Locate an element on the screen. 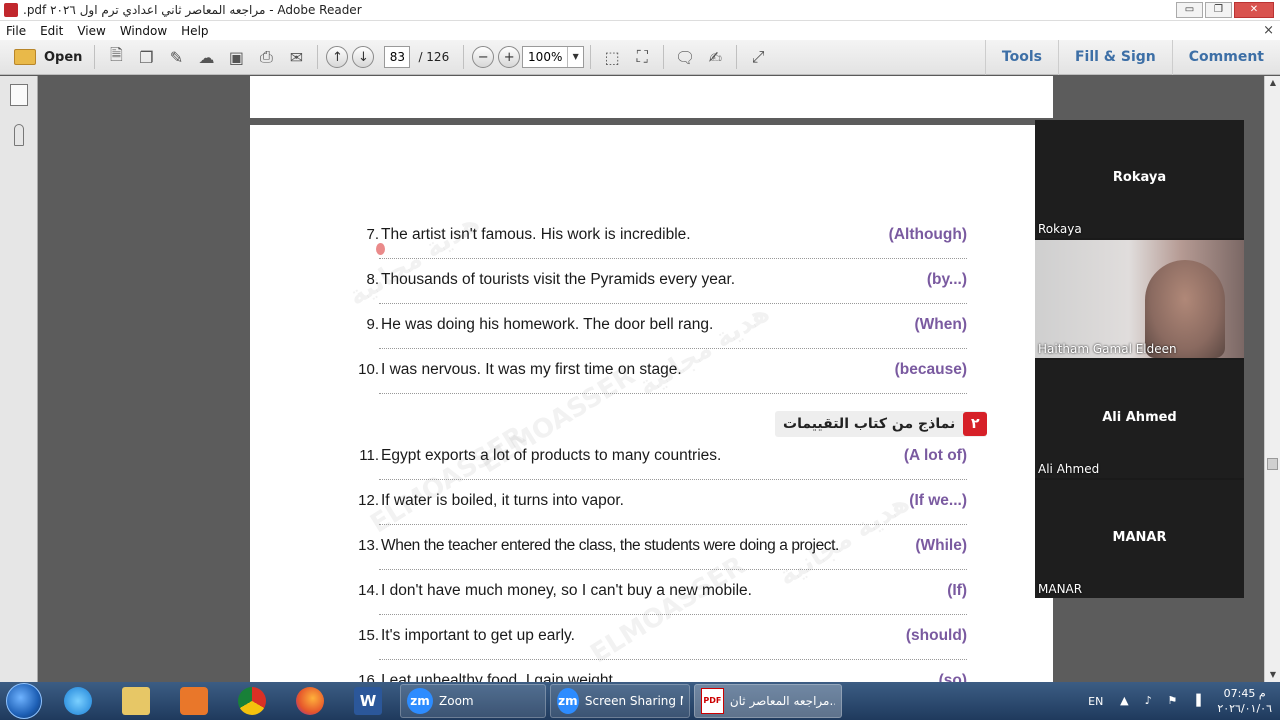 This screenshot has width=1280, height=720. exercise-hint: (Although) is located at coordinates (927, 234).